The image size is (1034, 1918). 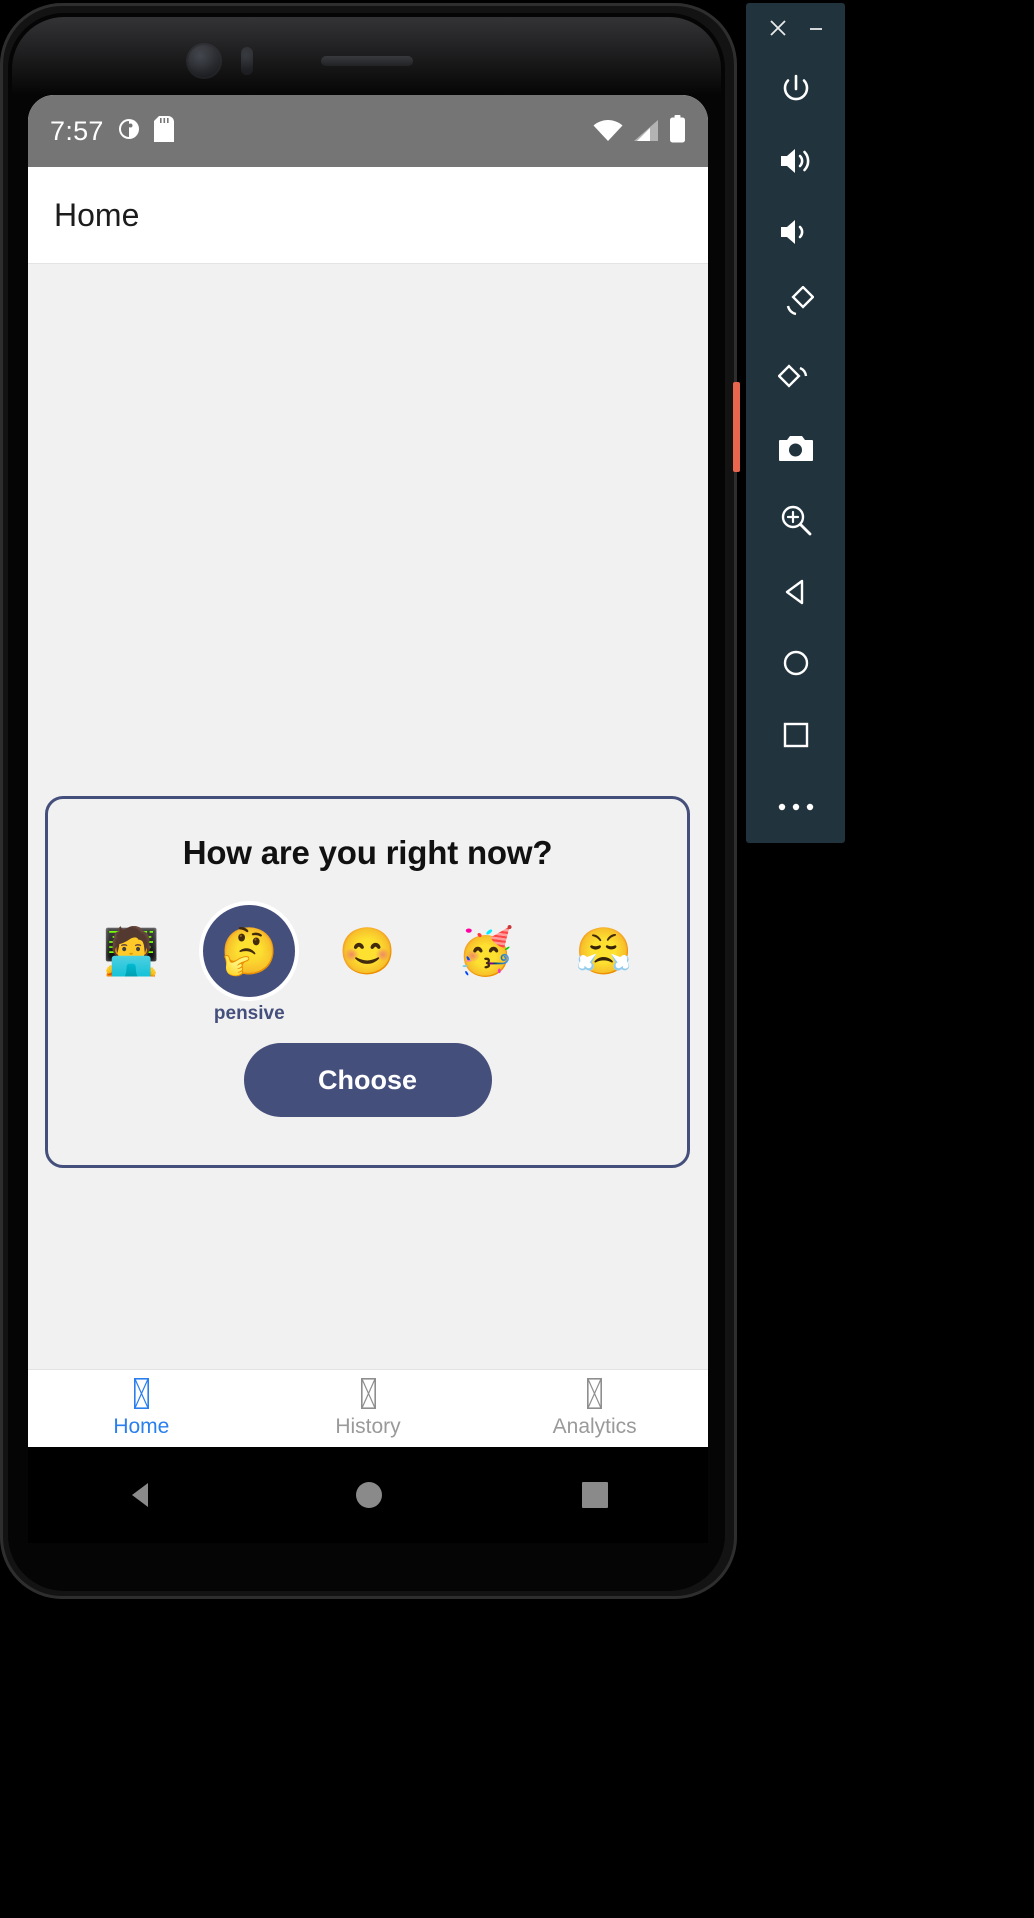 I want to click on mood-option-partying: 🥳, so click(x=486, y=965).